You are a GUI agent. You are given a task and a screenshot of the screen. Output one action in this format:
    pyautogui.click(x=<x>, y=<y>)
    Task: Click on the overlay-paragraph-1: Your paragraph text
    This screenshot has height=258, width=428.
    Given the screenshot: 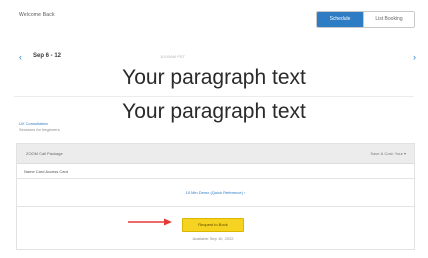 What is the action you would take?
    pyautogui.click(x=214, y=77)
    